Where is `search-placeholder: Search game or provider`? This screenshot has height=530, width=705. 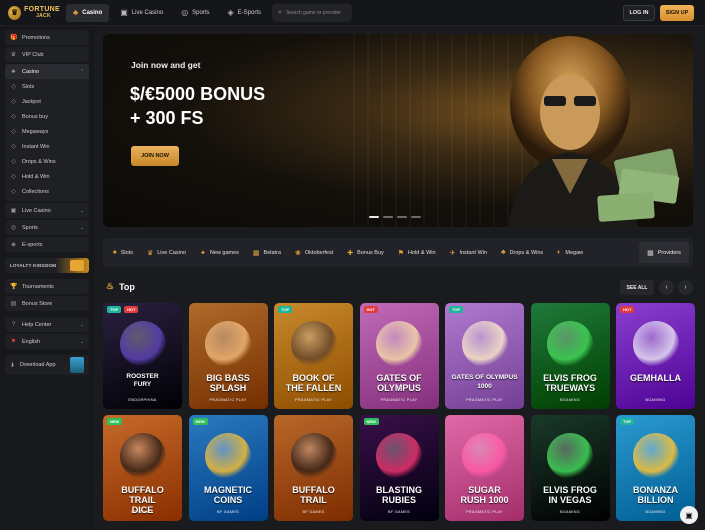 search-placeholder: Search game or provider is located at coordinates (313, 12).